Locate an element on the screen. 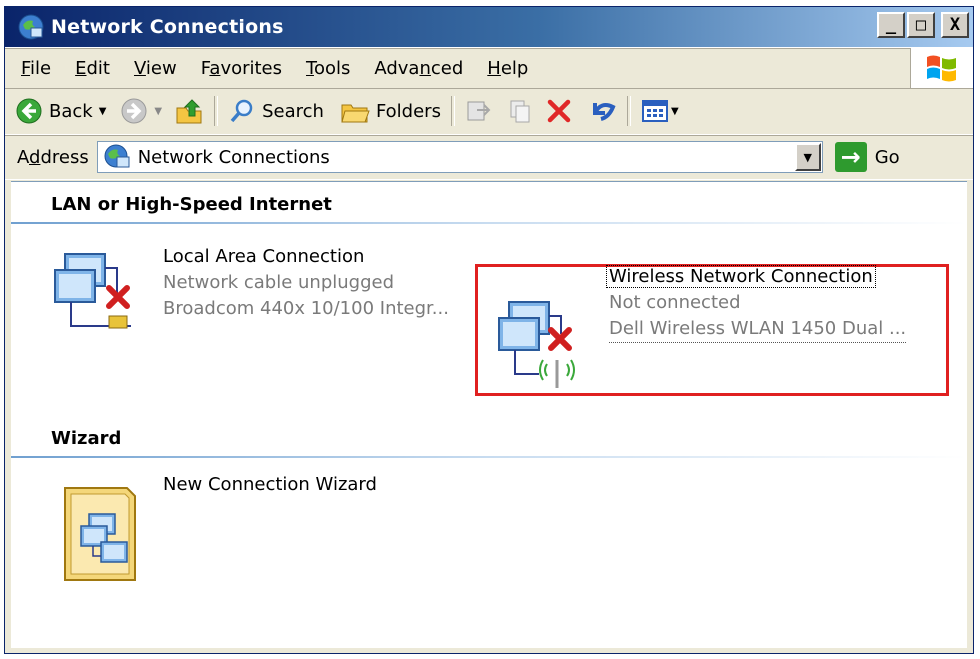 This screenshot has height=659, width=980. group-header-wizard: Wizard is located at coordinates (86, 438).